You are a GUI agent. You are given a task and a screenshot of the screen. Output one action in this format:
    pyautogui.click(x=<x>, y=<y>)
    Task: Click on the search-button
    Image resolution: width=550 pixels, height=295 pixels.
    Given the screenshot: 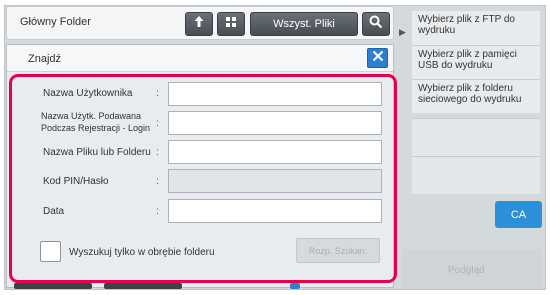 What is the action you would take?
    pyautogui.click(x=376, y=24)
    